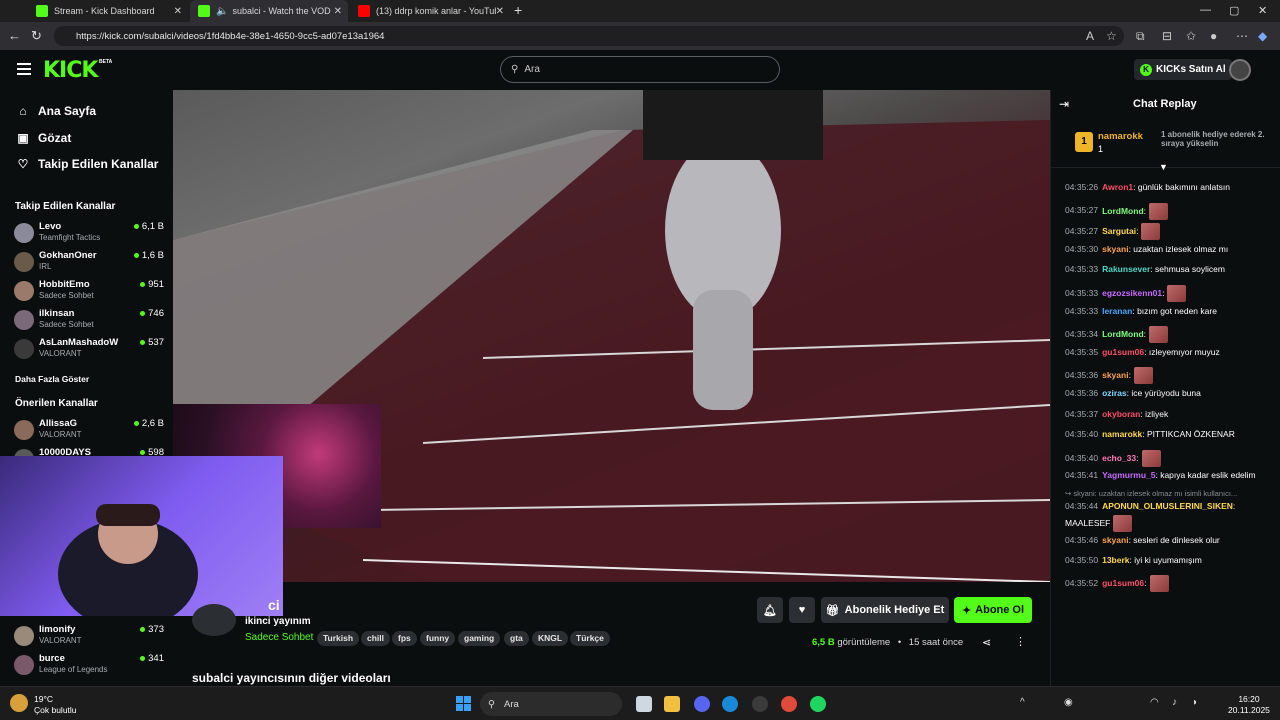 The width and height of the screenshot is (1280, 720). Describe the element at coordinates (789, 704) in the screenshot. I see `chrome-icon` at that location.